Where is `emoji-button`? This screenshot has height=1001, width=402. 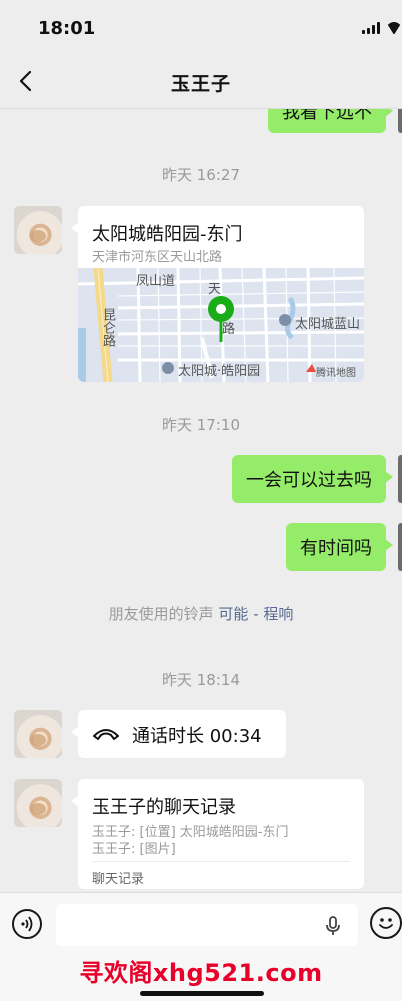
emoji-button is located at coordinates (386, 923).